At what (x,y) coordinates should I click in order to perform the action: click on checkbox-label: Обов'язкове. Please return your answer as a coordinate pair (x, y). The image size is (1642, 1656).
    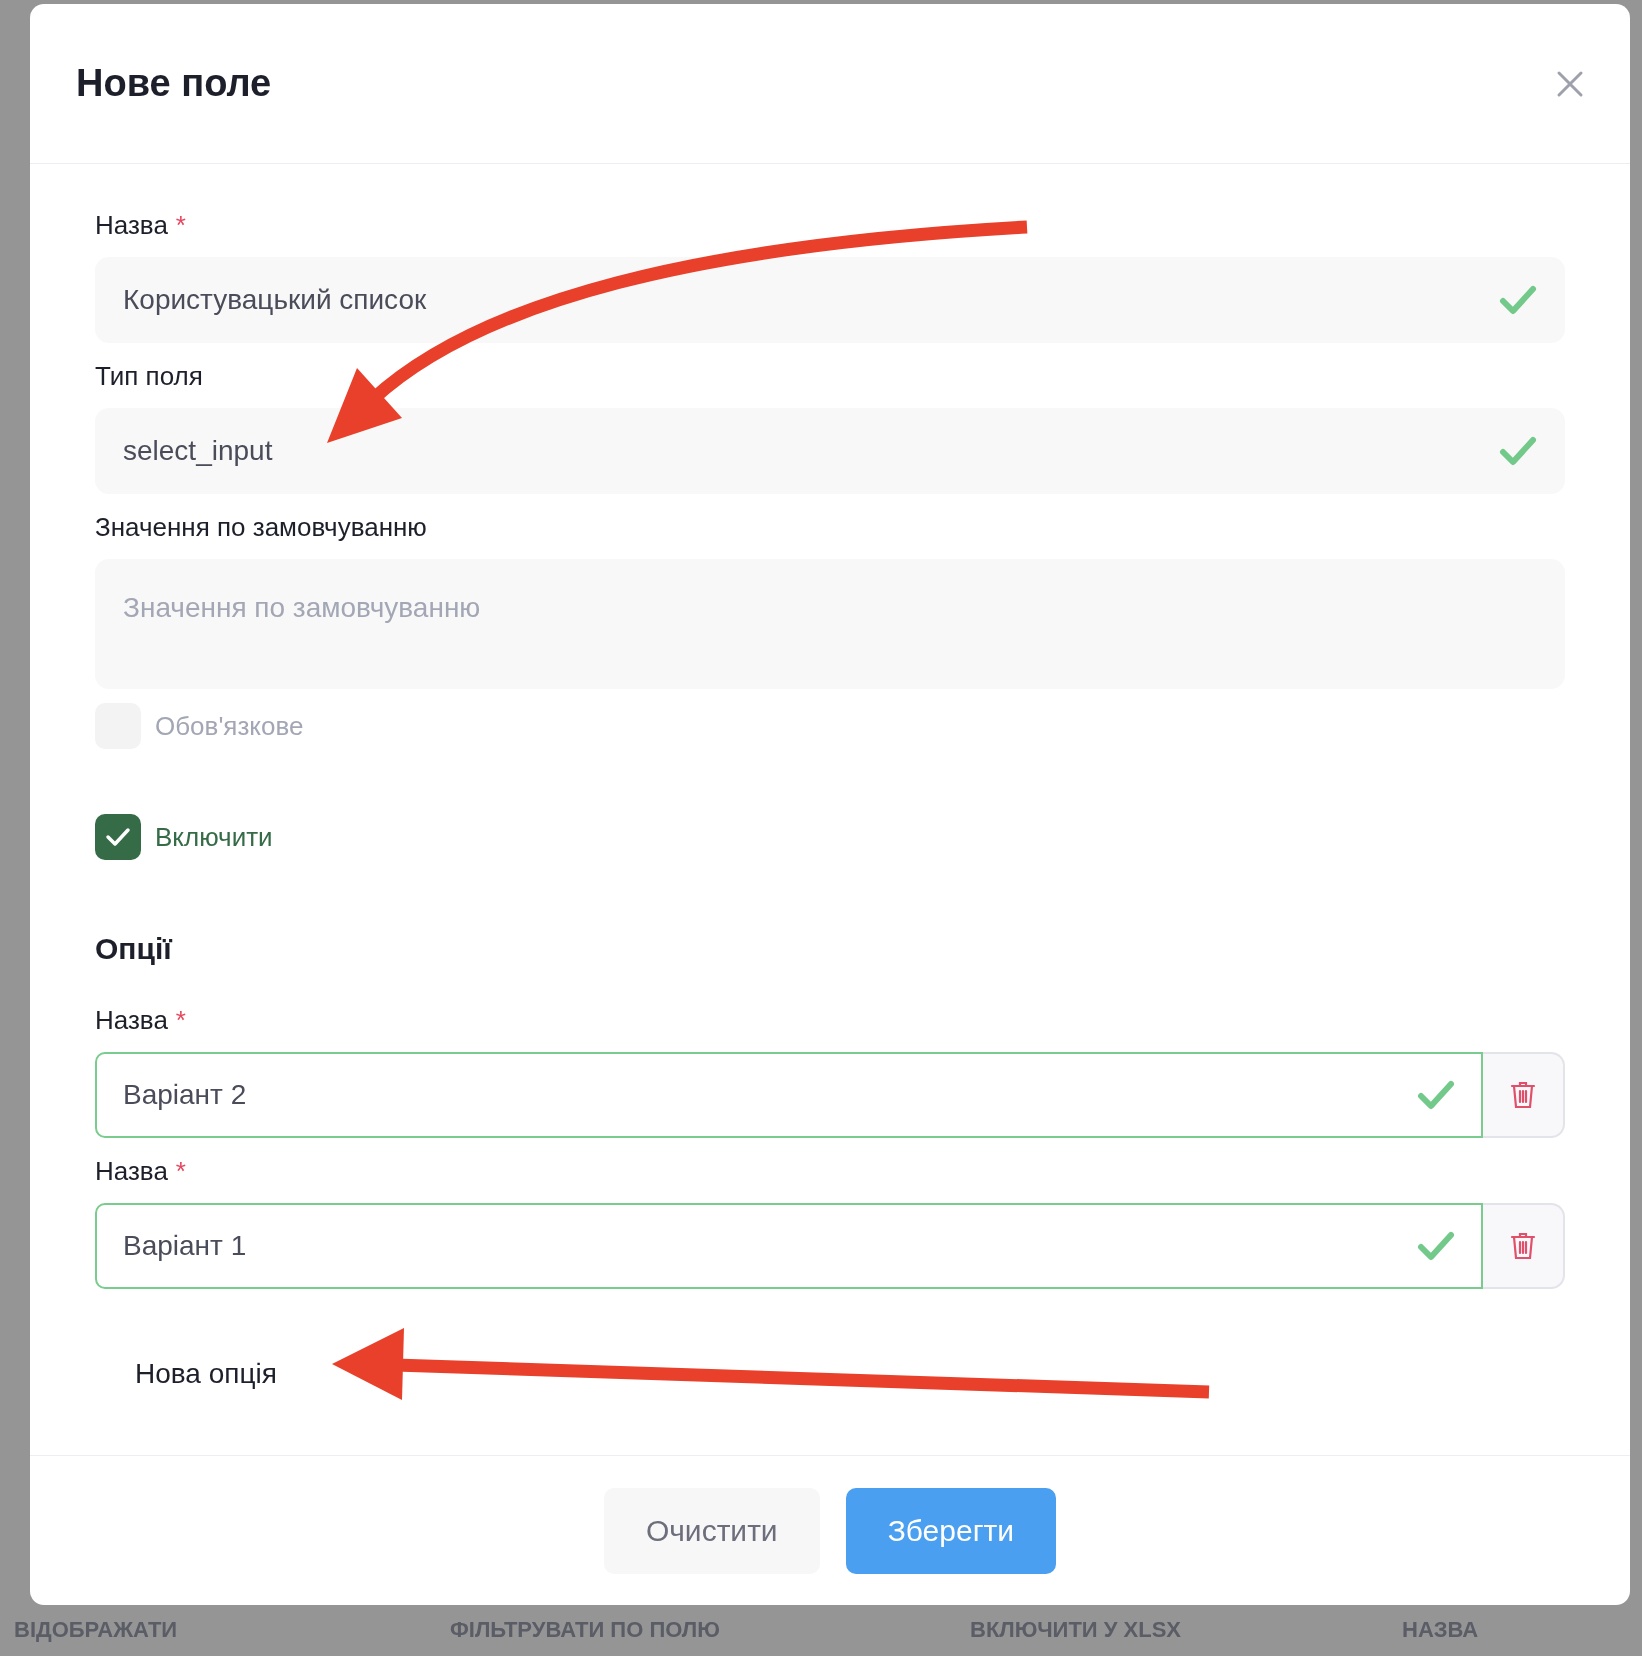
    Looking at the image, I should click on (229, 726).